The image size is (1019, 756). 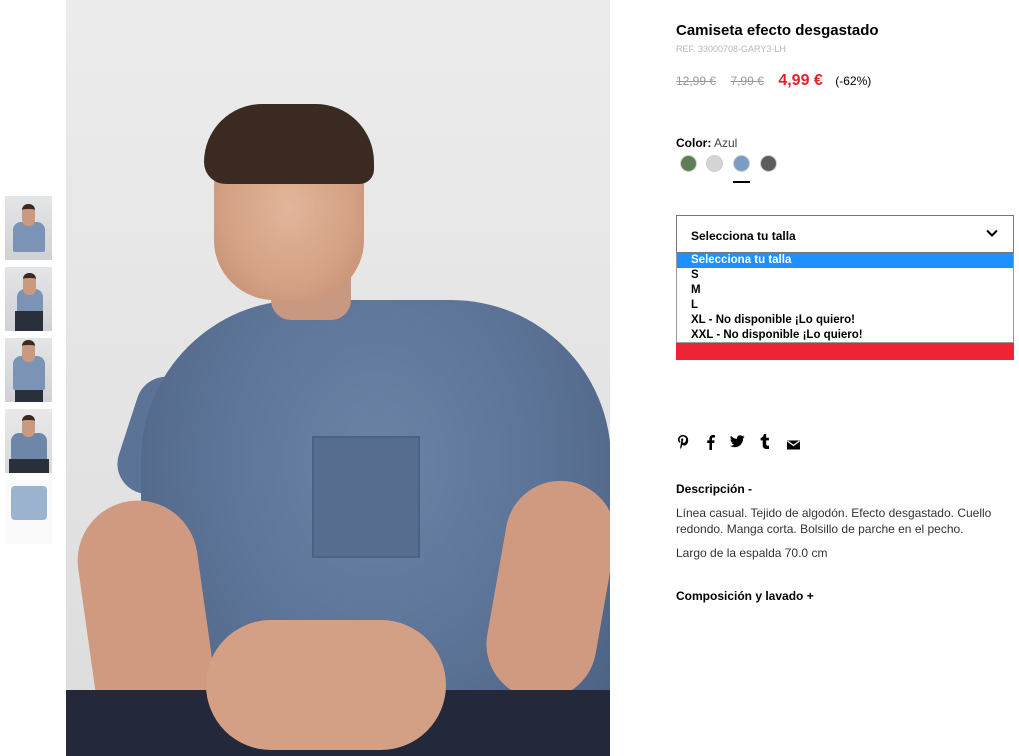 What do you see at coordinates (845, 335) in the screenshot?
I see `size-option: XXL - No disponible ¡Lo quiero!` at bounding box center [845, 335].